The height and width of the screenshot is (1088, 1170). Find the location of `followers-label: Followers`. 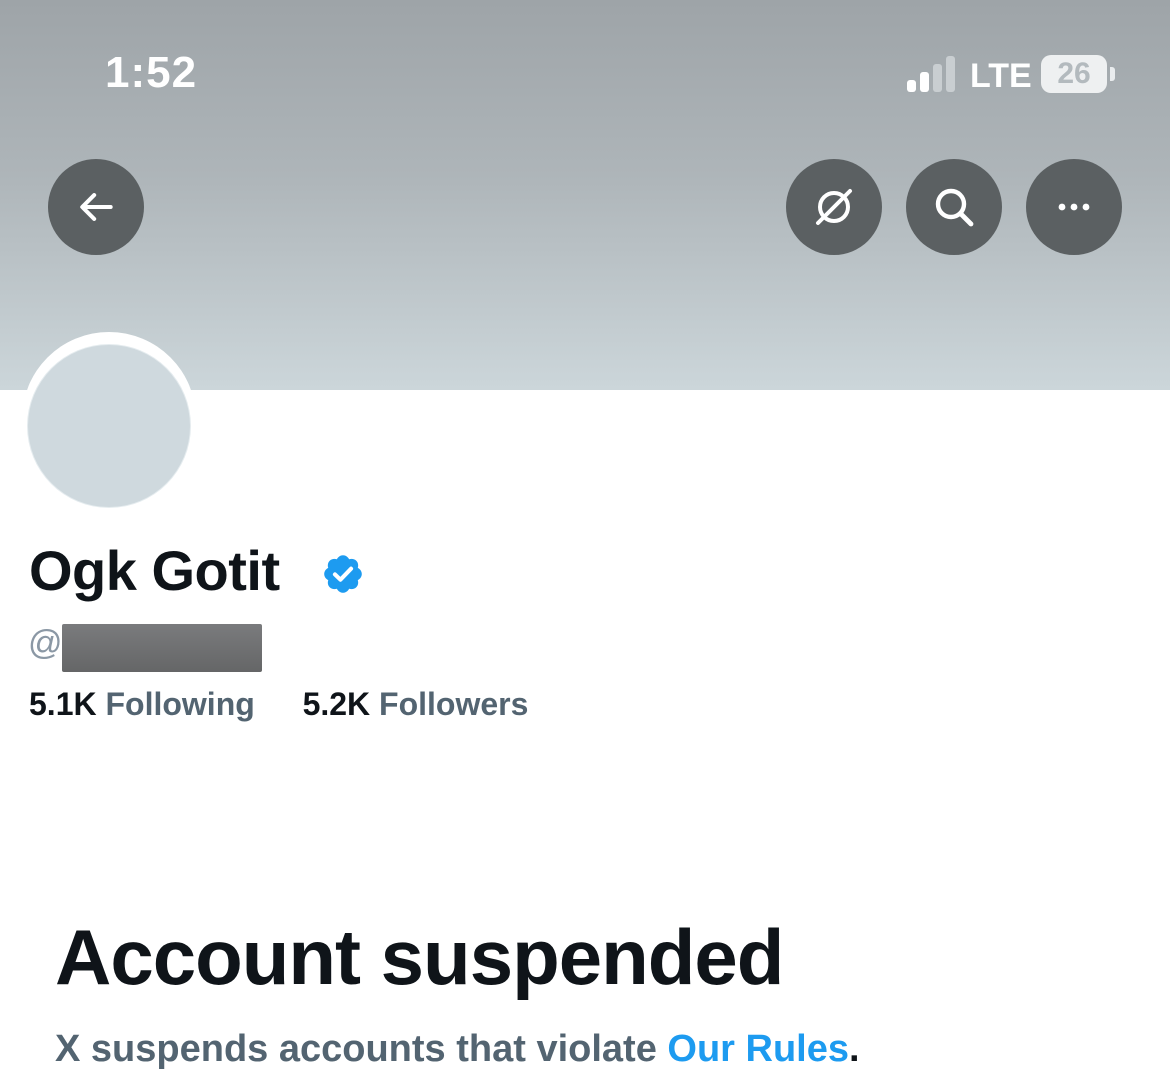

followers-label: Followers is located at coordinates (454, 704).